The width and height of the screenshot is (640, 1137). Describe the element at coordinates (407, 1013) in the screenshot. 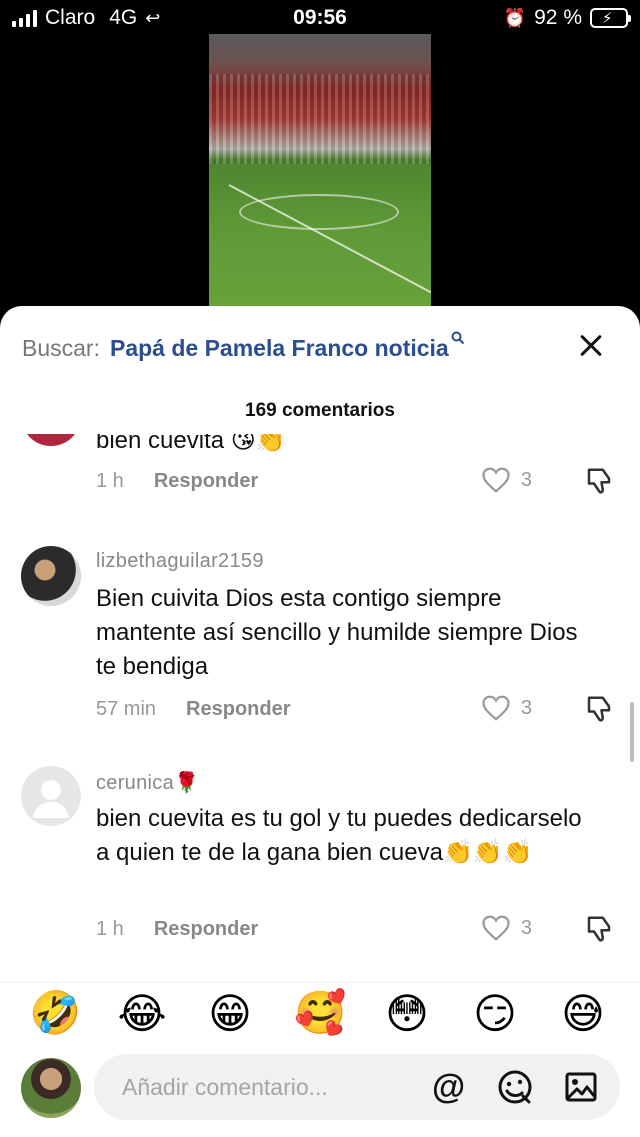

I see `emoji-button: 😳` at that location.